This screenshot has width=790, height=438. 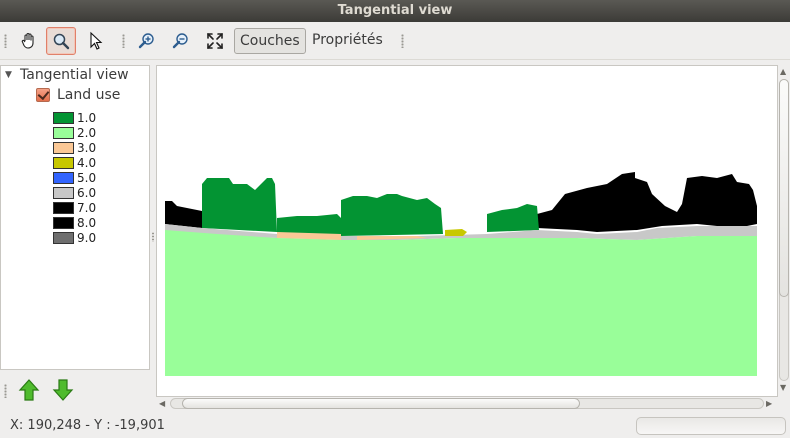 I want to click on zoom-tool-button, so click(x=61, y=41).